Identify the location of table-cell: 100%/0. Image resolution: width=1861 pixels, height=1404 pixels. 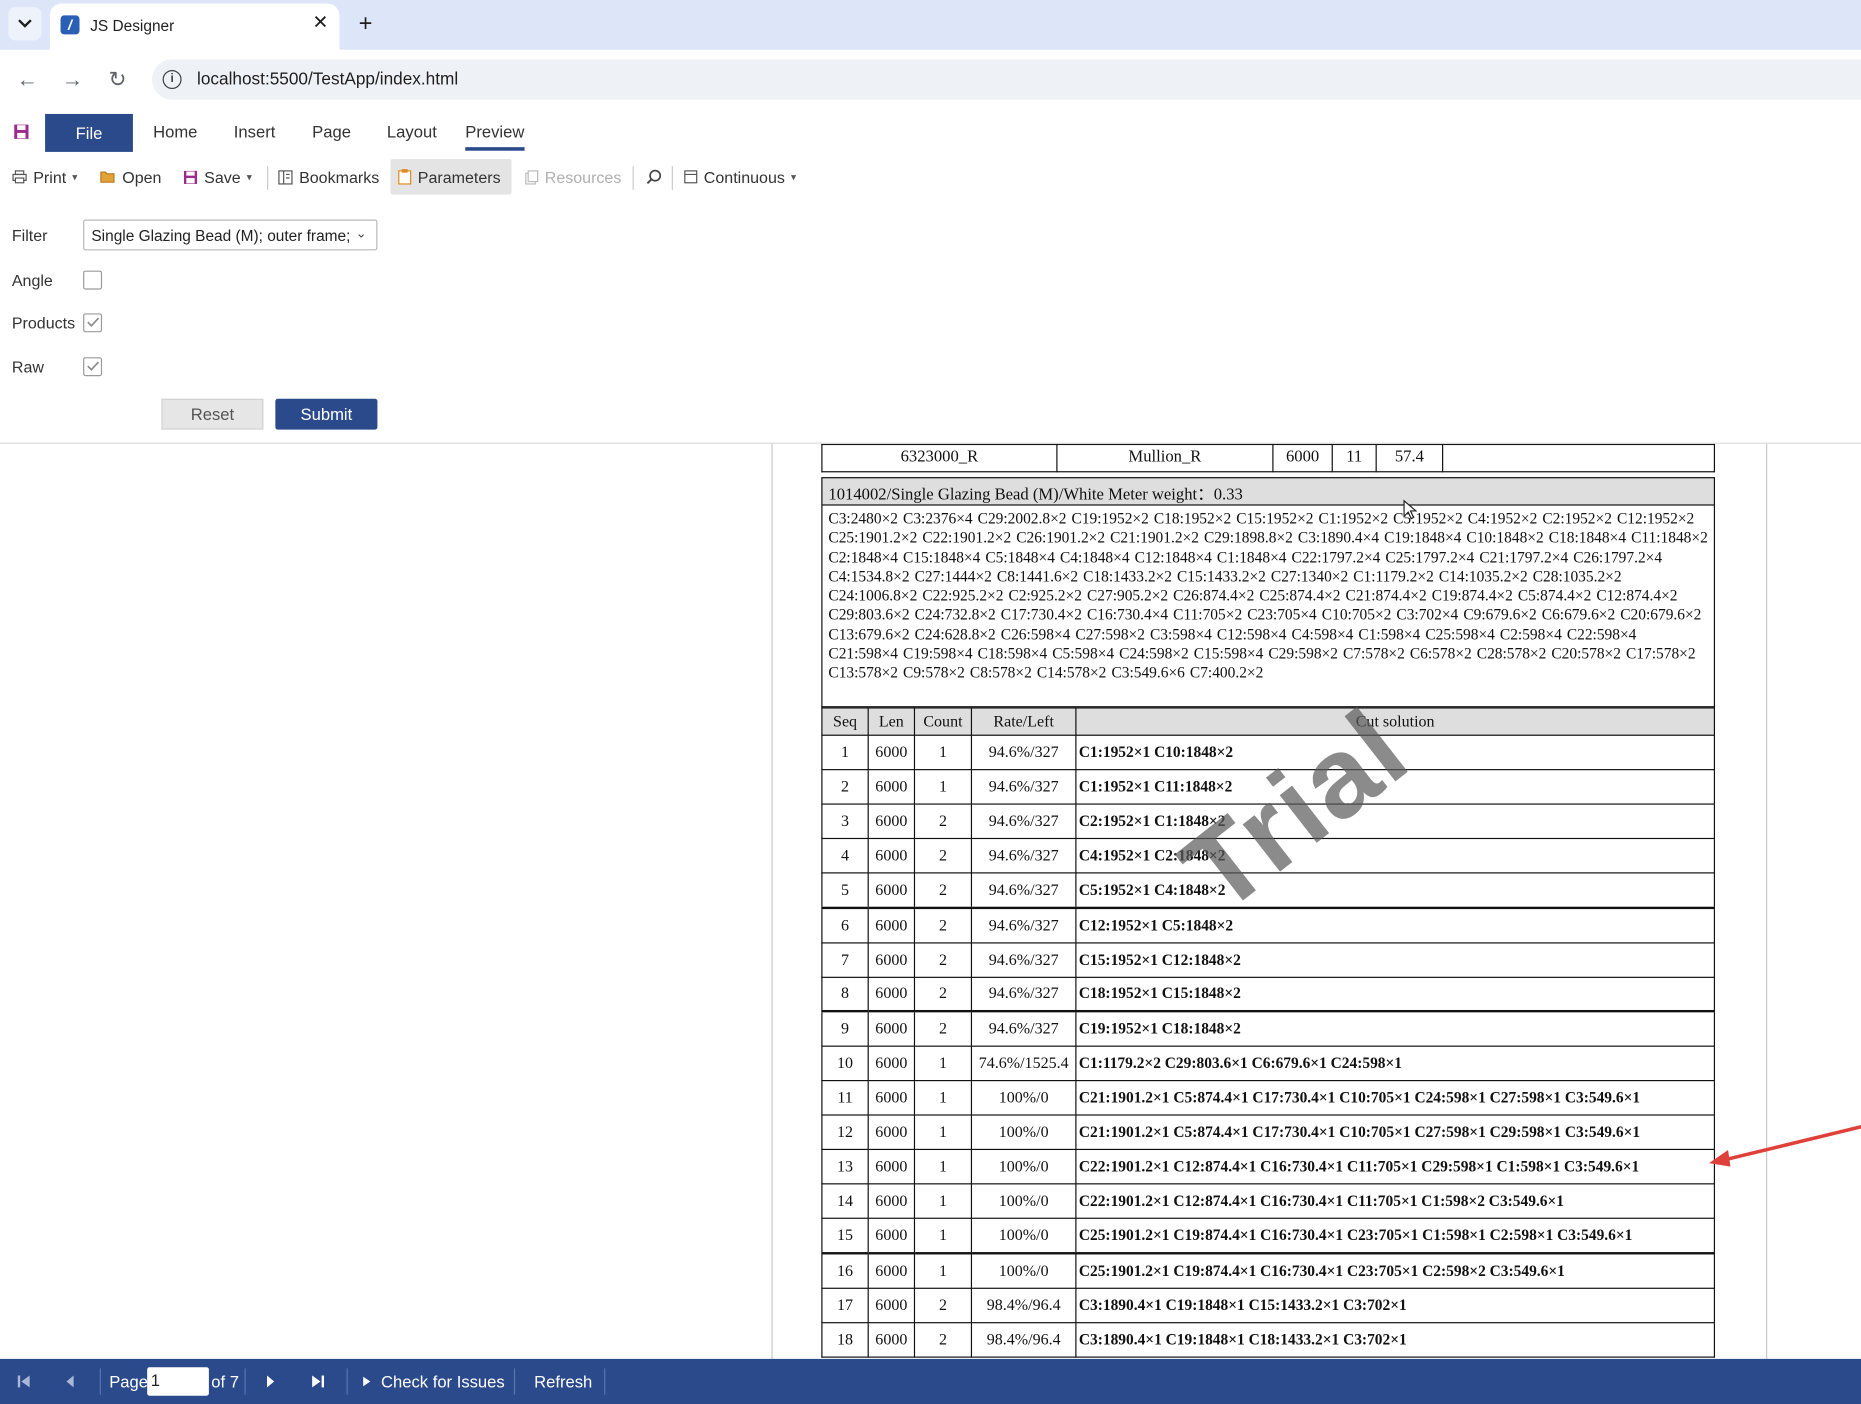
(1023, 1097).